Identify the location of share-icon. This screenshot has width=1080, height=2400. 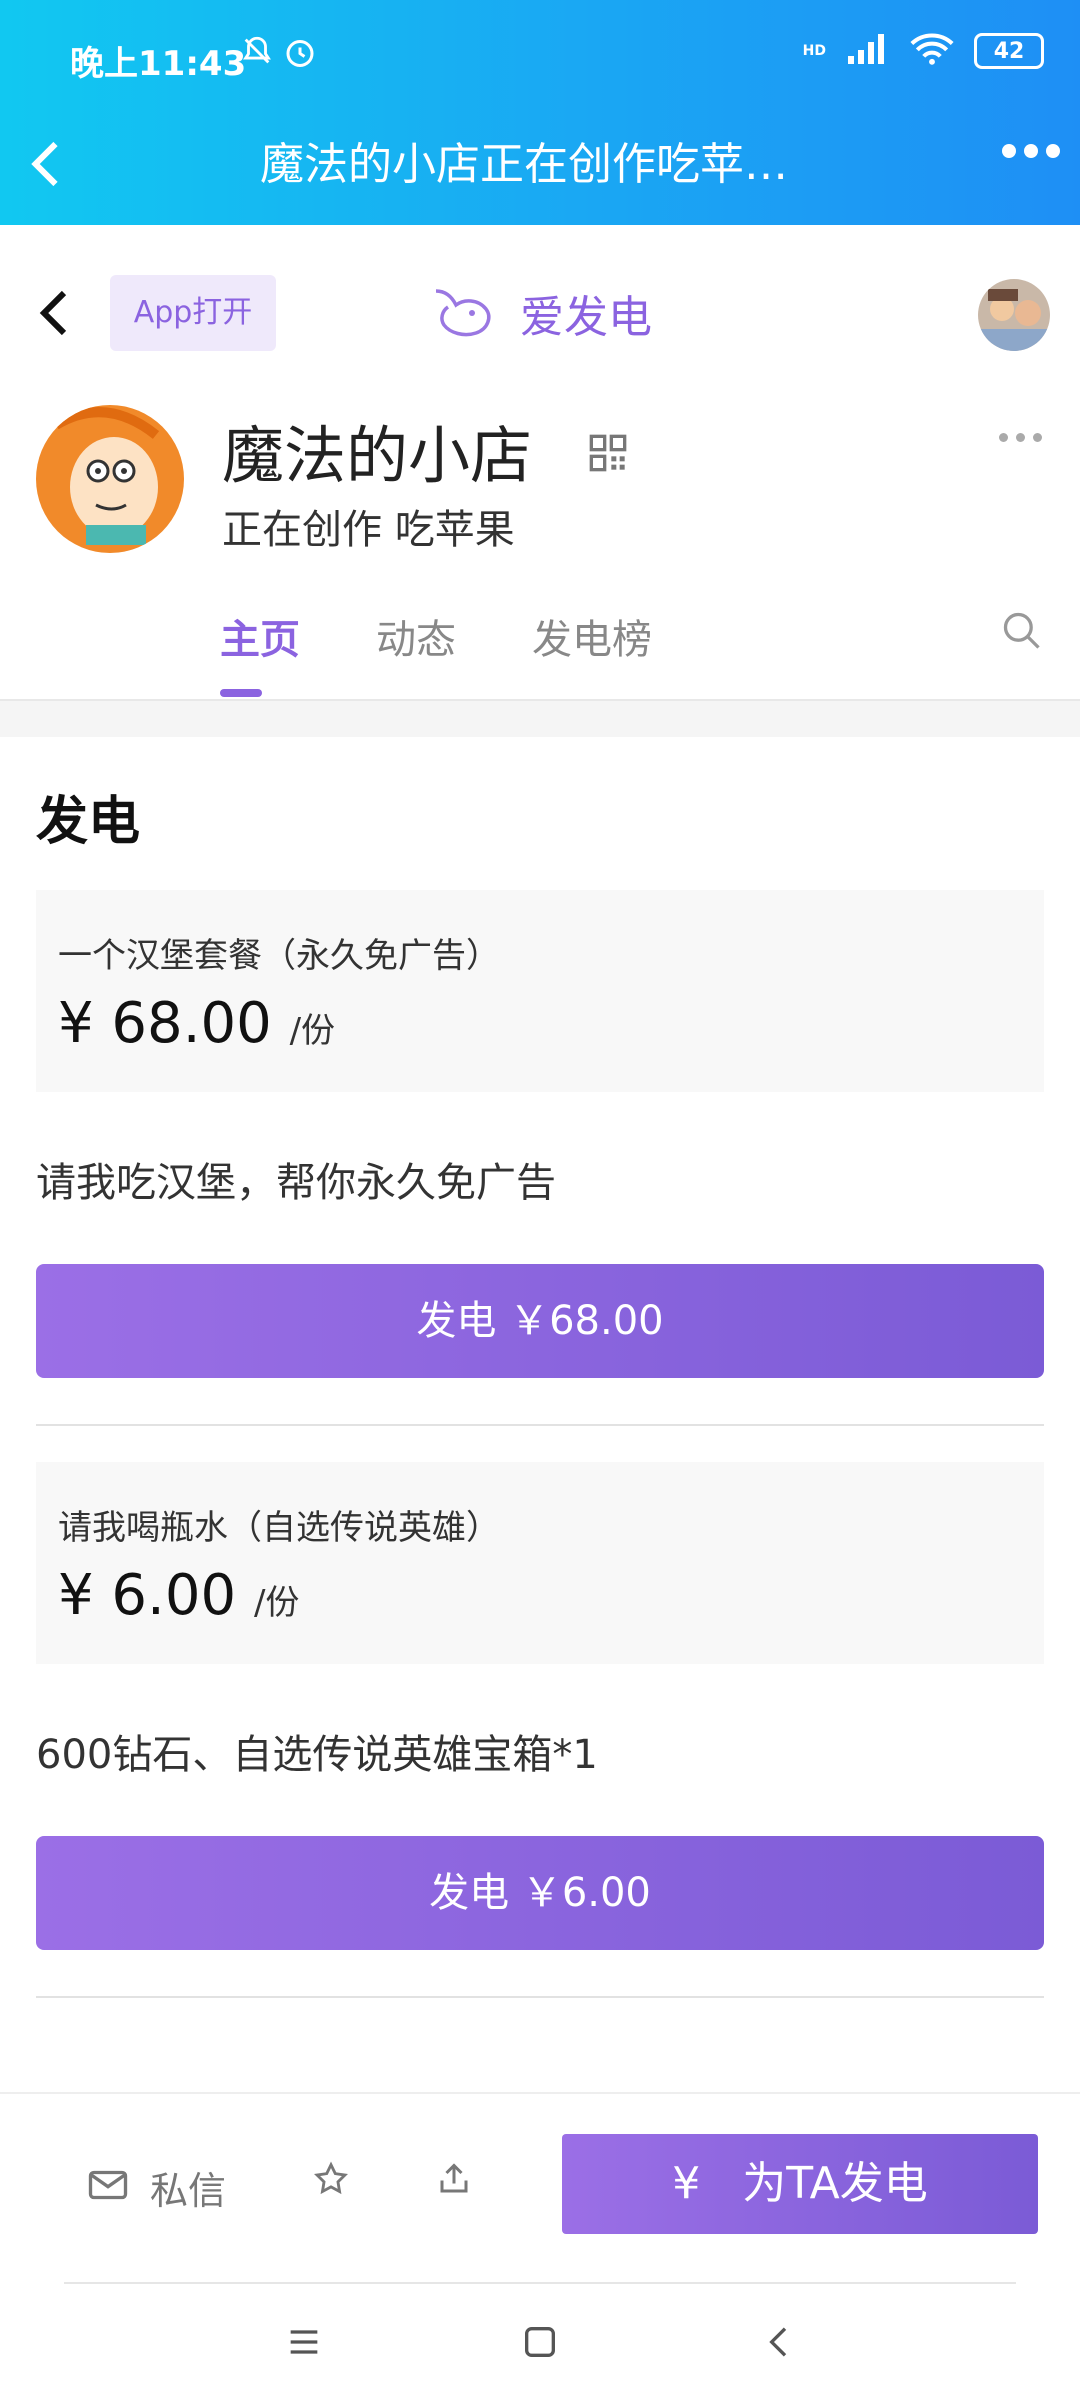
(454, 2183).